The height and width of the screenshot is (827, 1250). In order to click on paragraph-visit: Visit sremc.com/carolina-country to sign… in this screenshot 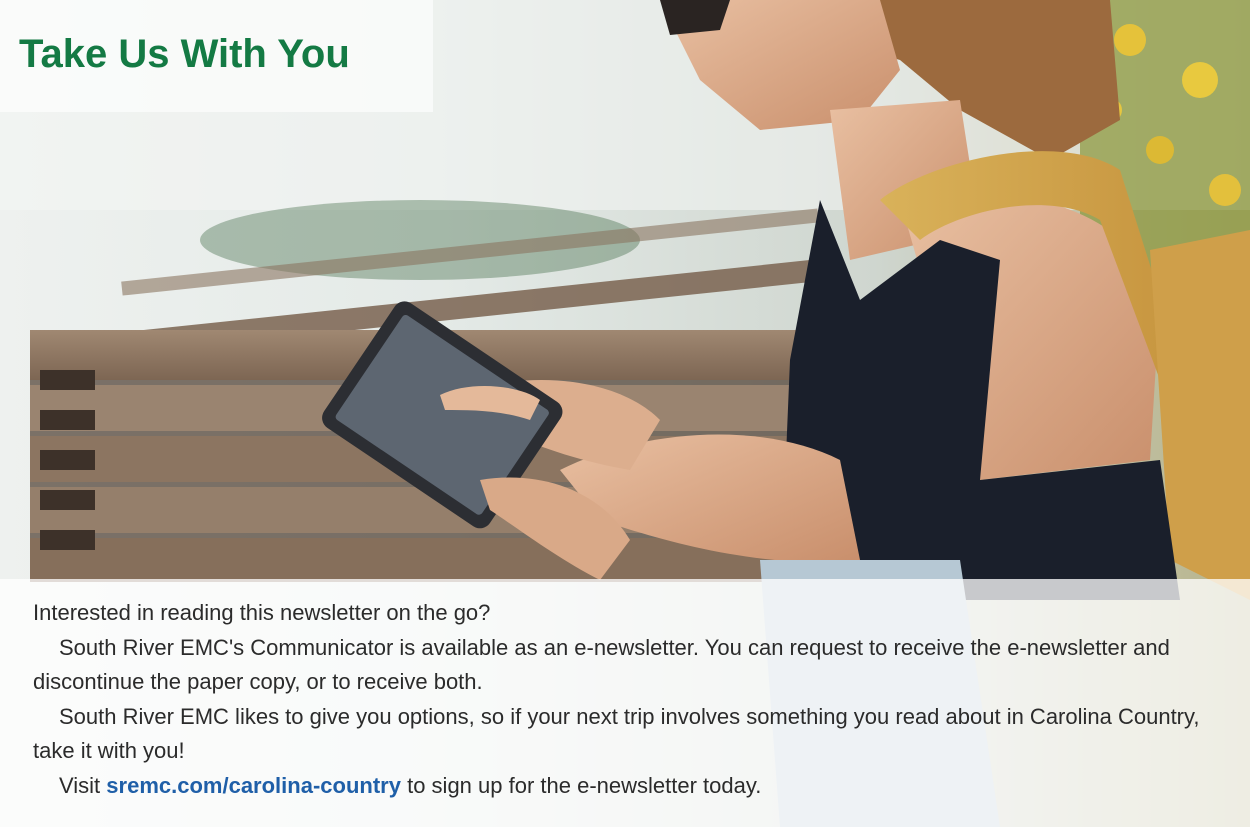, I will do `click(631, 786)`.